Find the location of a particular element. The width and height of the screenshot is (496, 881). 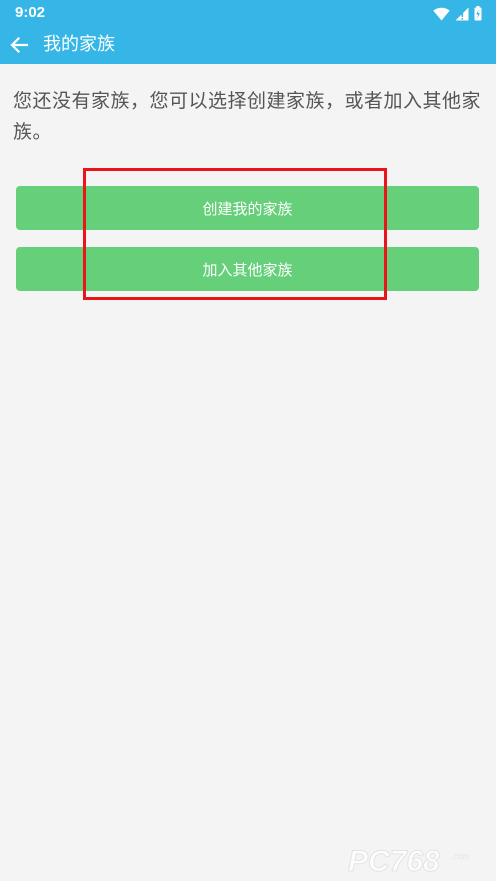

status-bar: 9:02 is located at coordinates (248, 13).